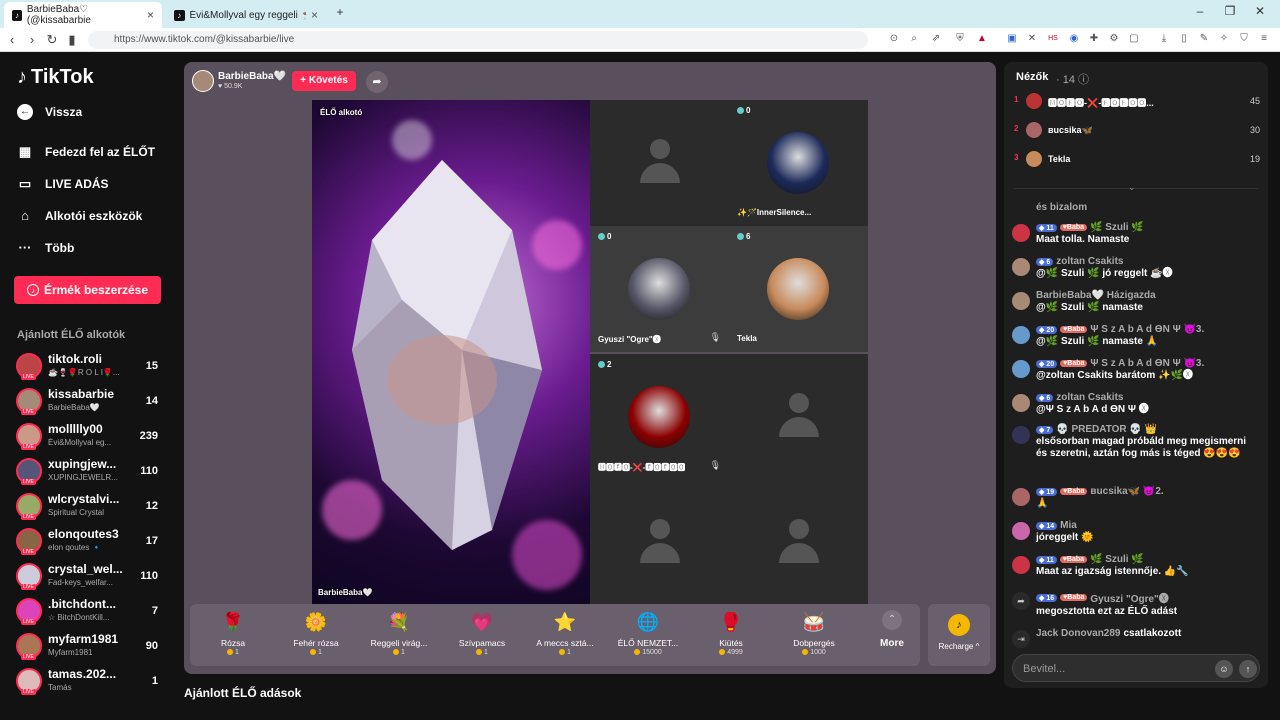 This screenshot has width=1280, height=720. Describe the element at coordinates (814, 638) in the screenshot. I see `gift-item: 🥁 Dobpergés 1000` at that location.